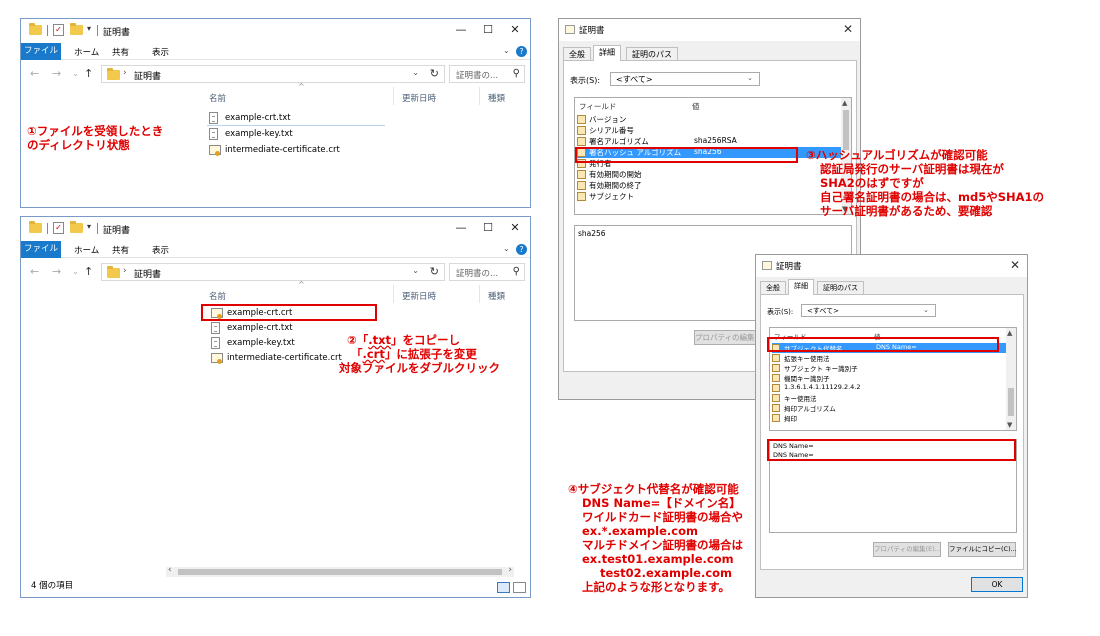  I want to click on list-item: 拡張キー使用法, so click(890, 358).